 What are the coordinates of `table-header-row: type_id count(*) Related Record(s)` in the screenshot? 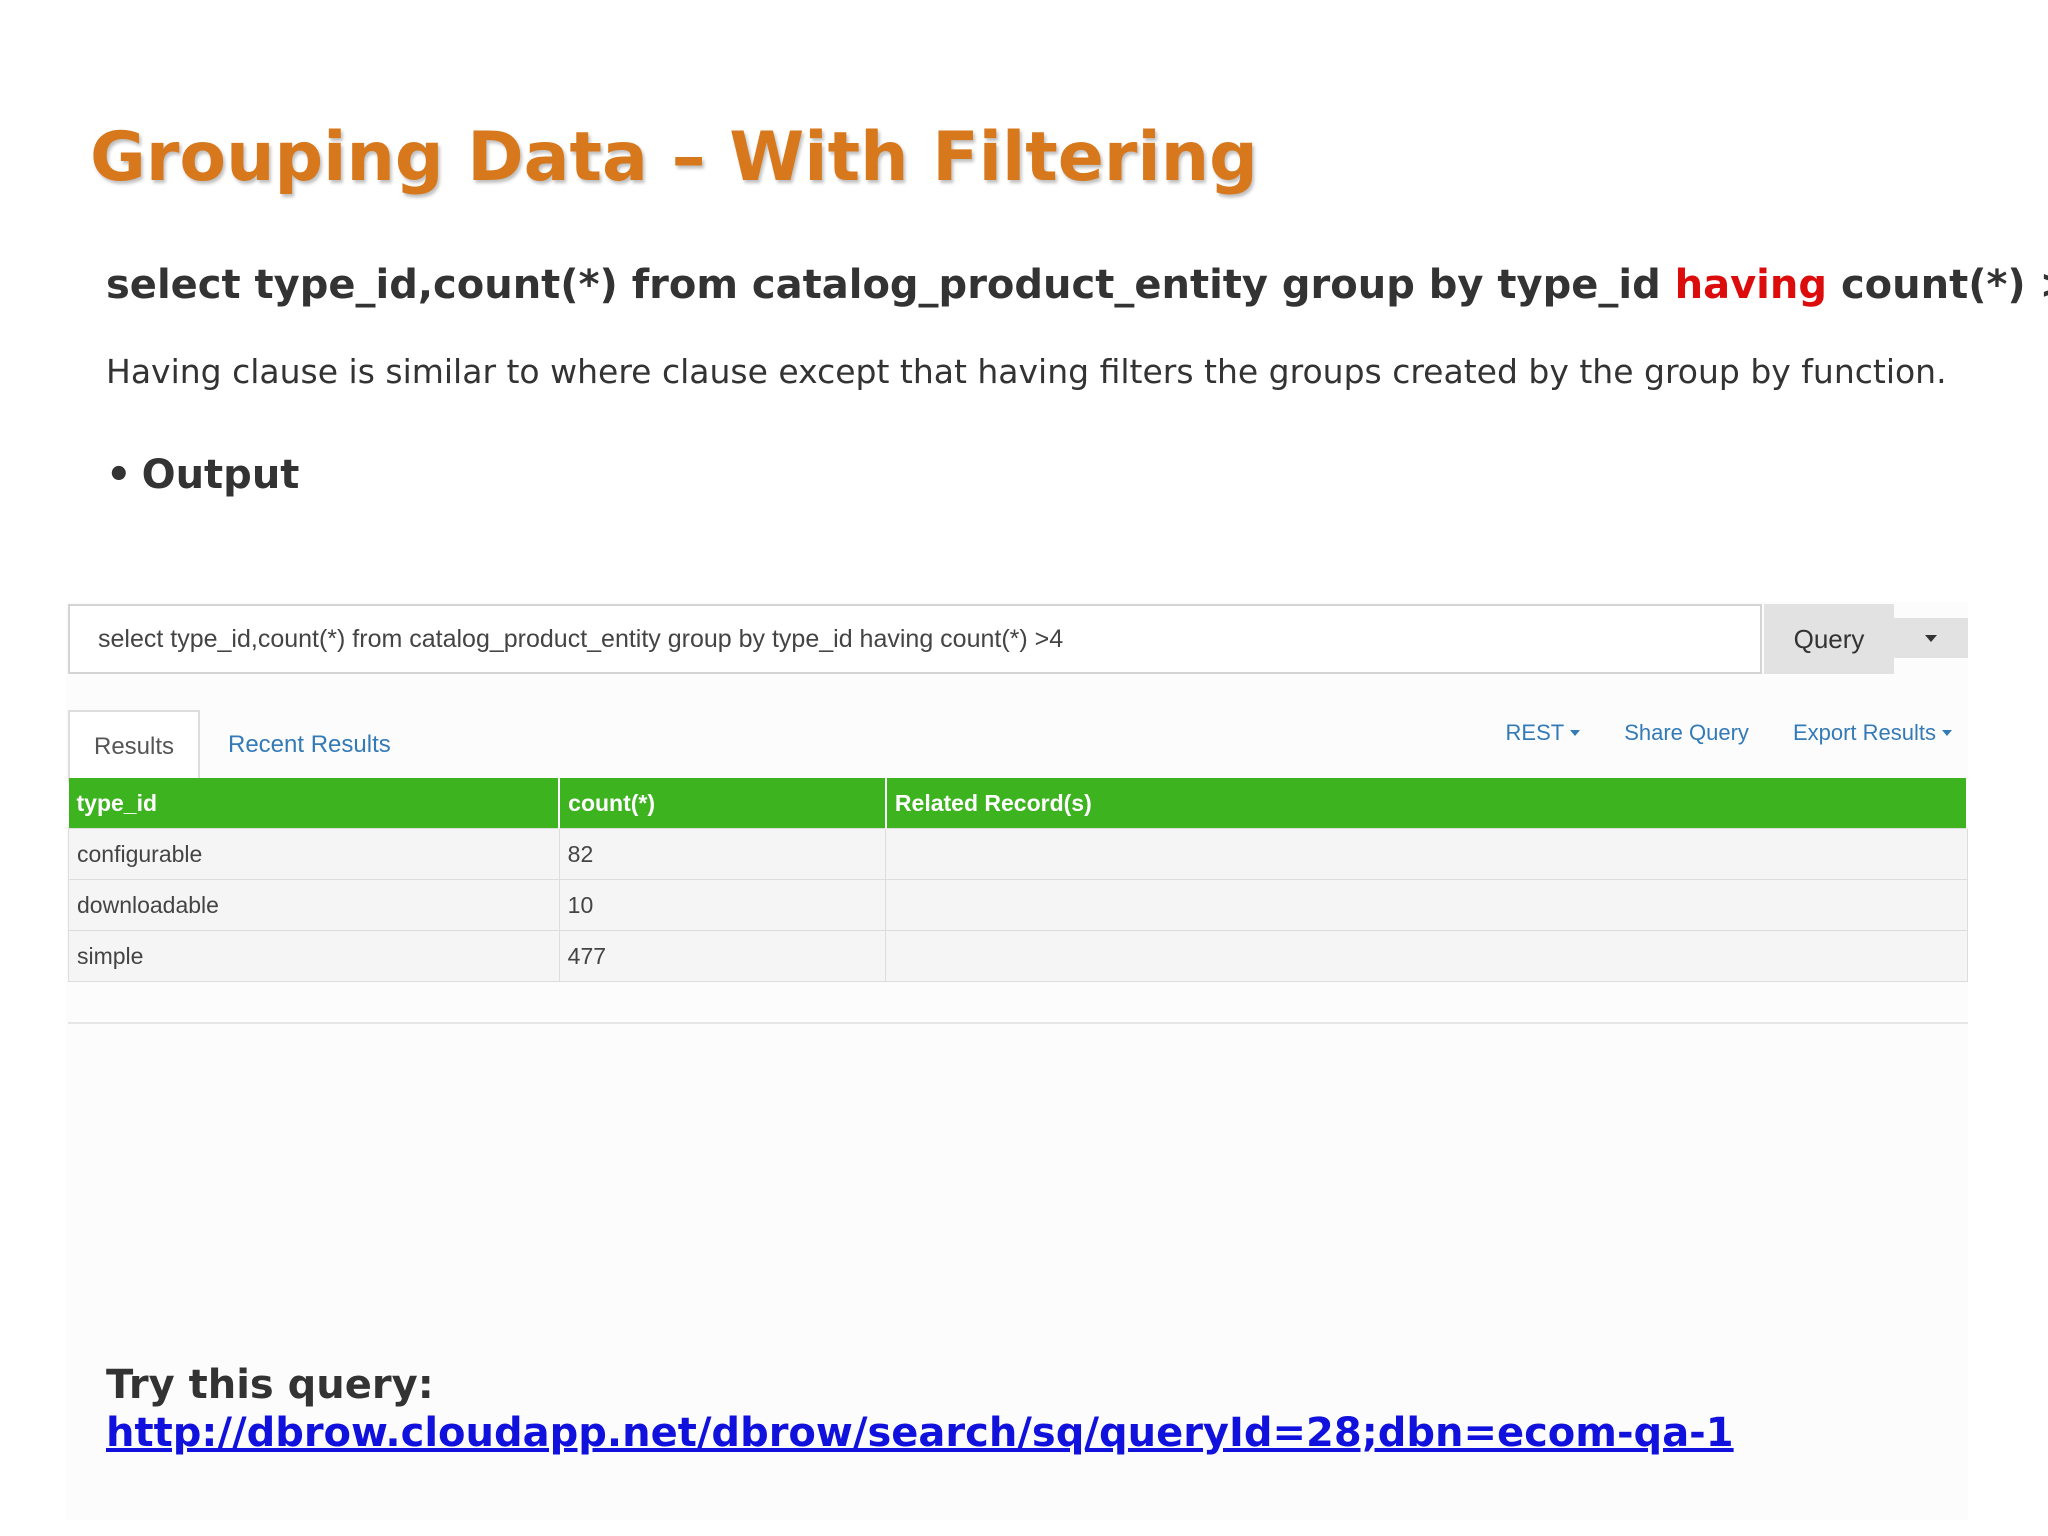 It's located at (1018, 803).